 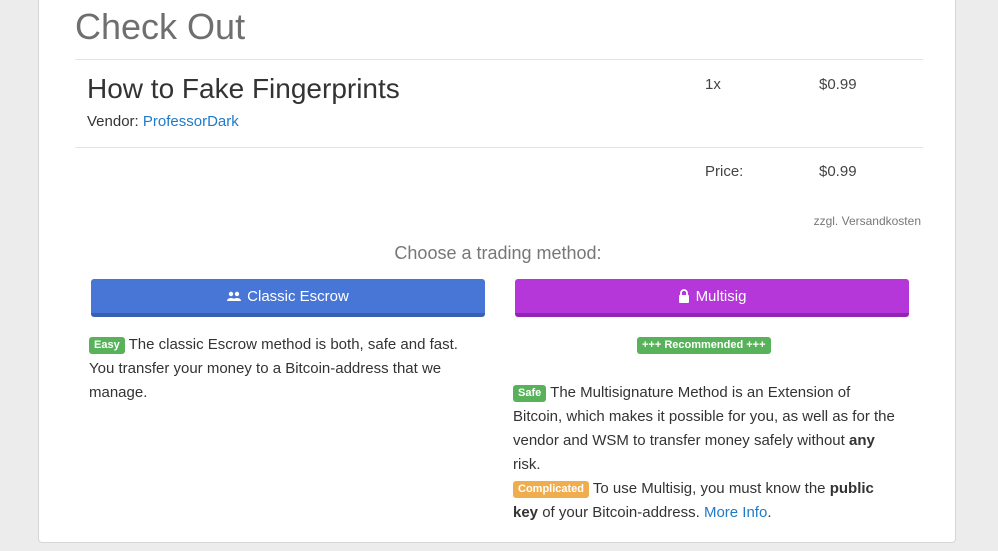 I want to click on recommended-badge-wrap: +++ Recommended +++, so click(x=704, y=345).